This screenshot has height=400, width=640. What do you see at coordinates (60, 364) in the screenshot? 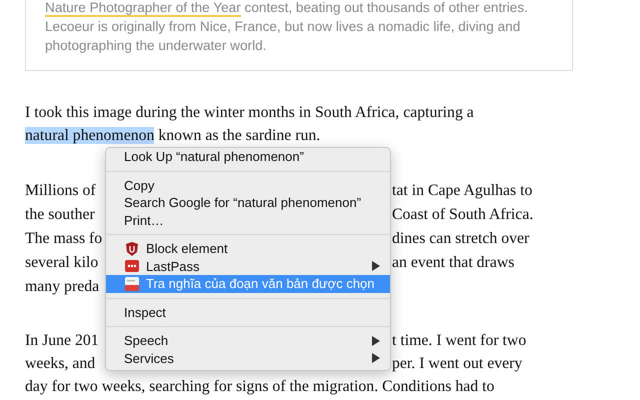
I see `paragraph-text: weeks, and` at bounding box center [60, 364].